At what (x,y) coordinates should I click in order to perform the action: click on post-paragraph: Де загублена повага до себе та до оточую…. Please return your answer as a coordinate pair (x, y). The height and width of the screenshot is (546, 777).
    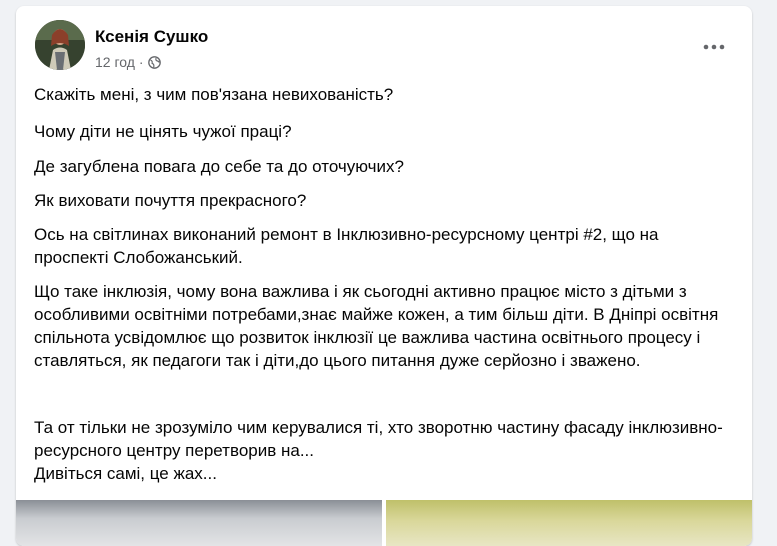
    Looking at the image, I should click on (219, 166).